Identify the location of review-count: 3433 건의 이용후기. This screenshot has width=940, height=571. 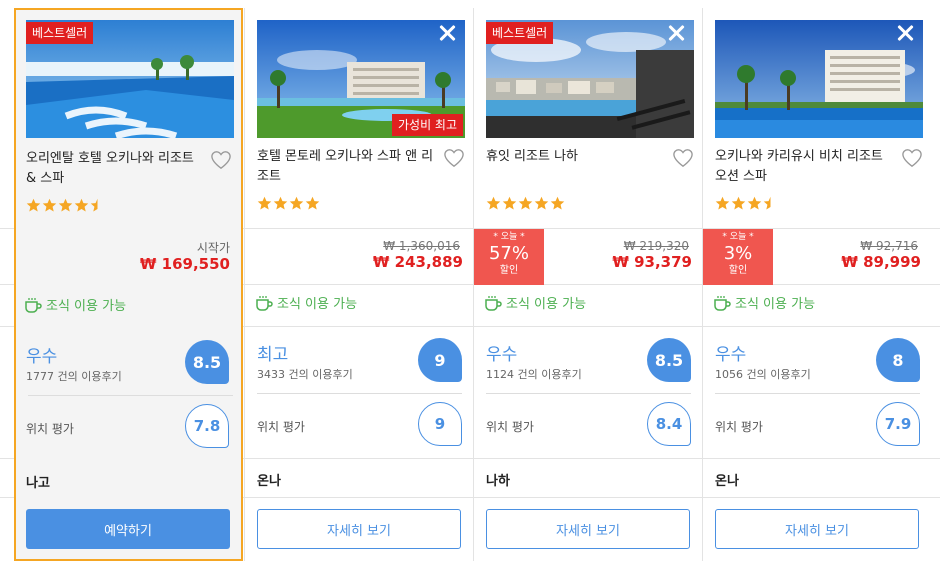
(305, 374).